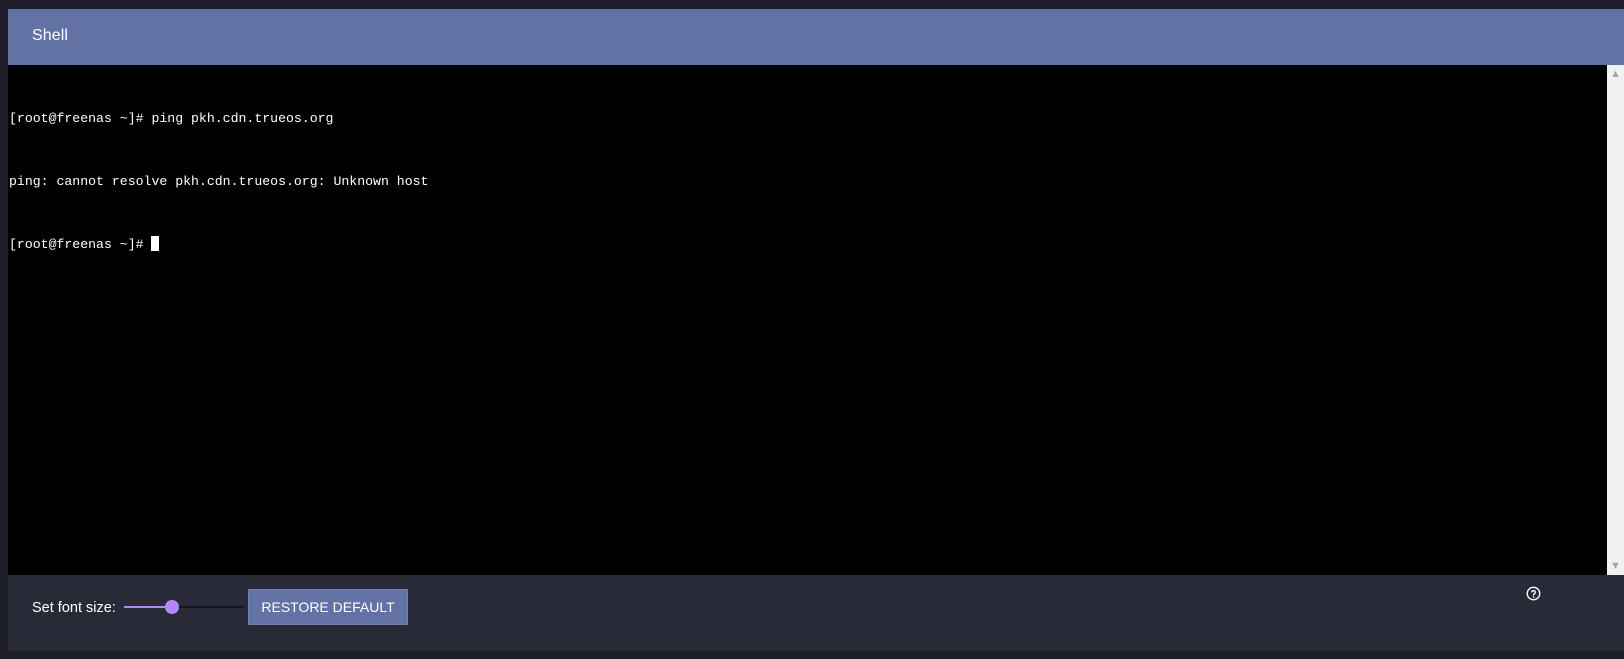  I want to click on shell-header: Shell, so click(816, 37).